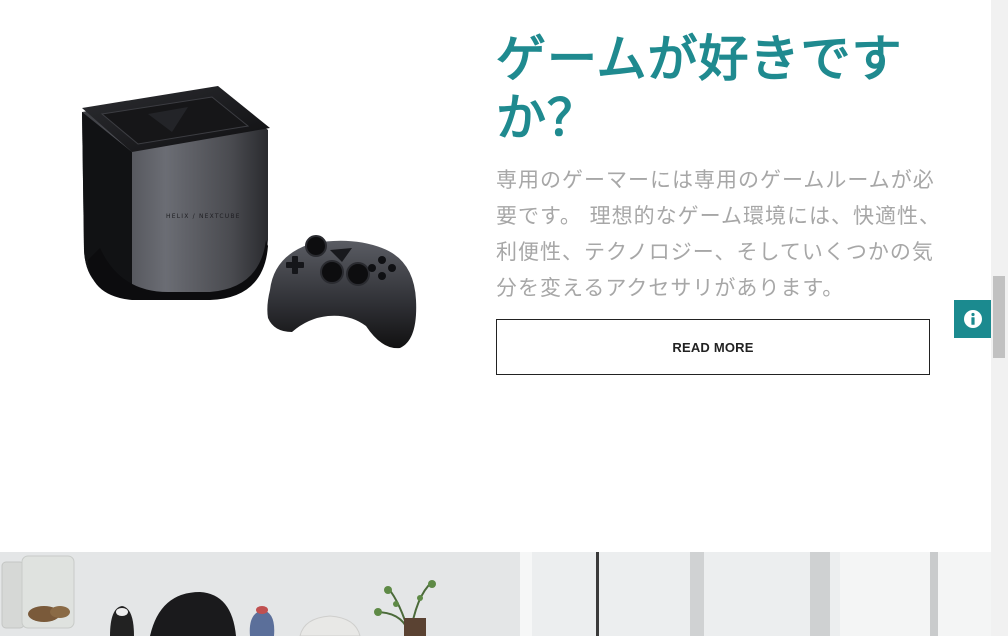 This screenshot has width=1008, height=636. Describe the element at coordinates (699, 88) in the screenshot. I see `hero-headline: ゲームが好きですか？` at that location.